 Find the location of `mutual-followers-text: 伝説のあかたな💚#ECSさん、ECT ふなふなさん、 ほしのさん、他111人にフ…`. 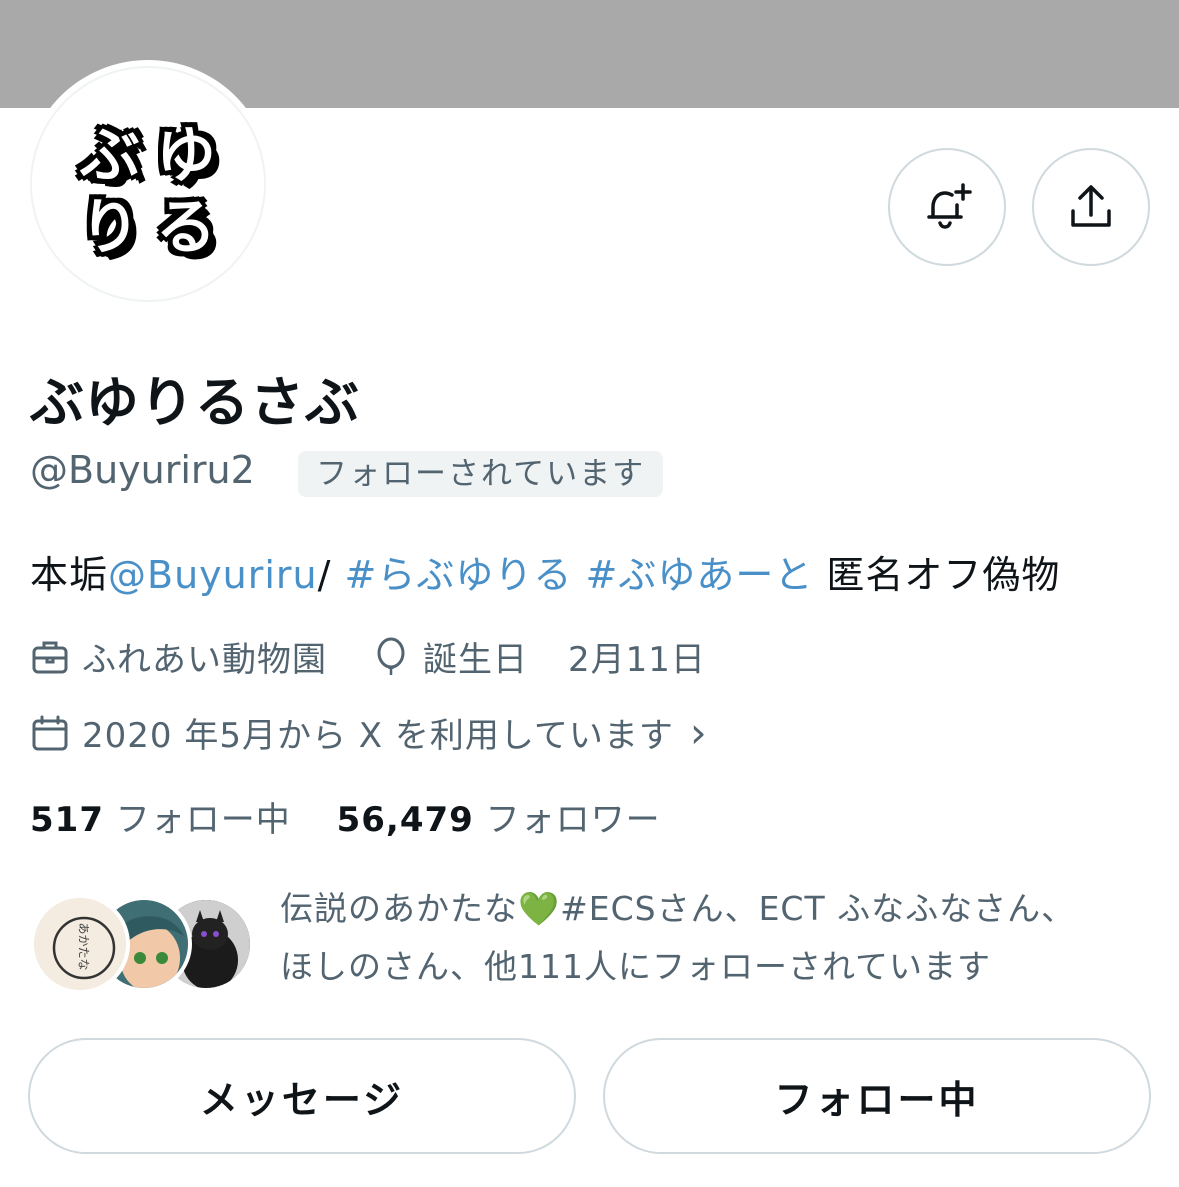

mutual-followers-text: 伝説のあかたな💚#ECSさん、ECT ふなふなさん、 ほしのさん、他111人にフ… is located at coordinates (720, 938).